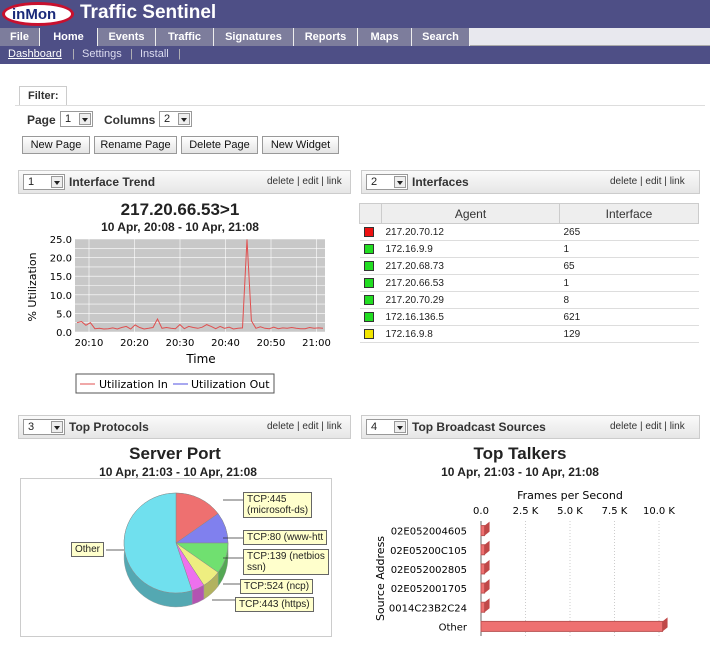 This screenshot has width=710, height=647. Describe the element at coordinates (520, 453) in the screenshot. I see `talkers-chart-title: Top Talkers` at that location.